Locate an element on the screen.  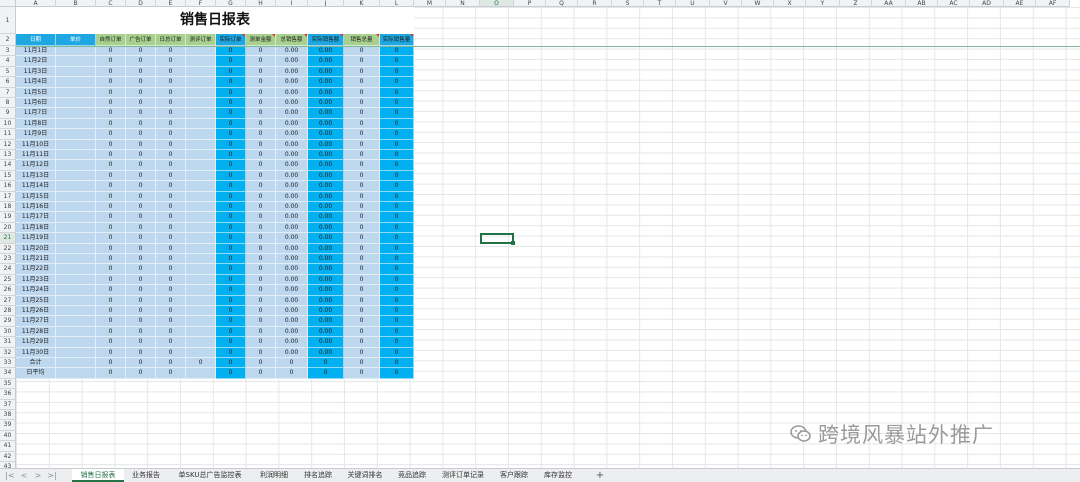
date-cell: 11月19日 is located at coordinates (36, 238).